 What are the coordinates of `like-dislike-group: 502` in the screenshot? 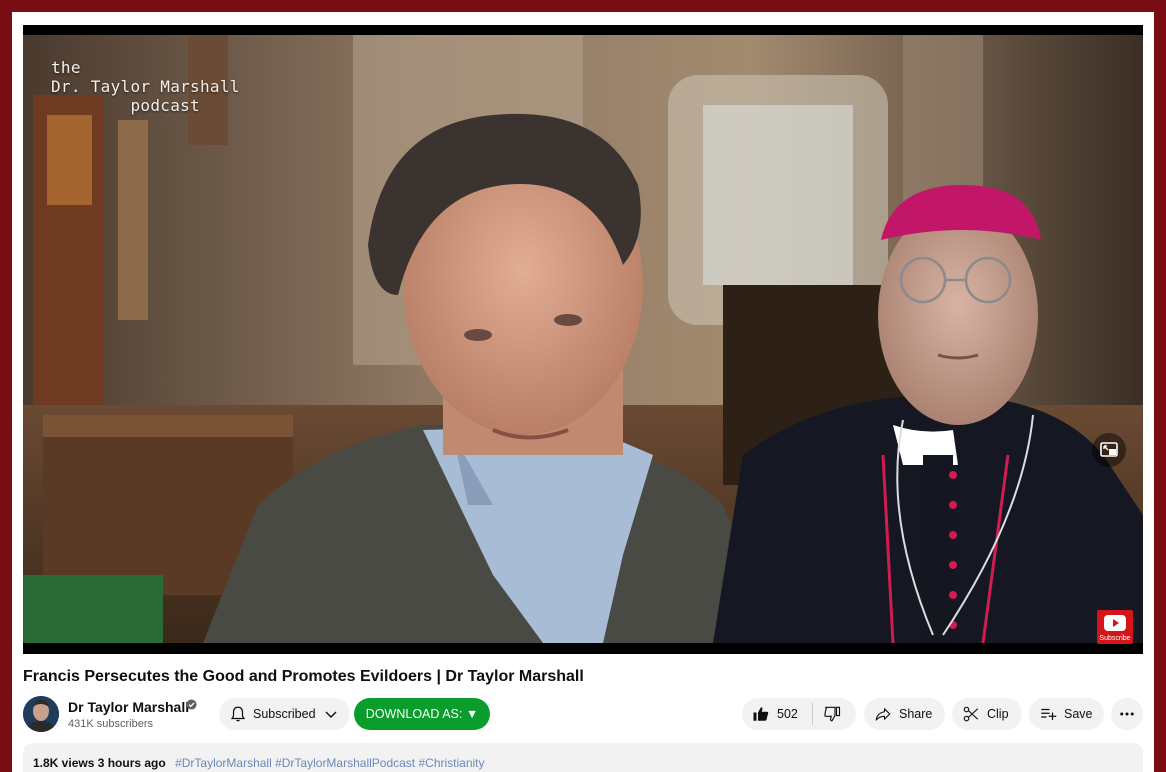 It's located at (799, 714).